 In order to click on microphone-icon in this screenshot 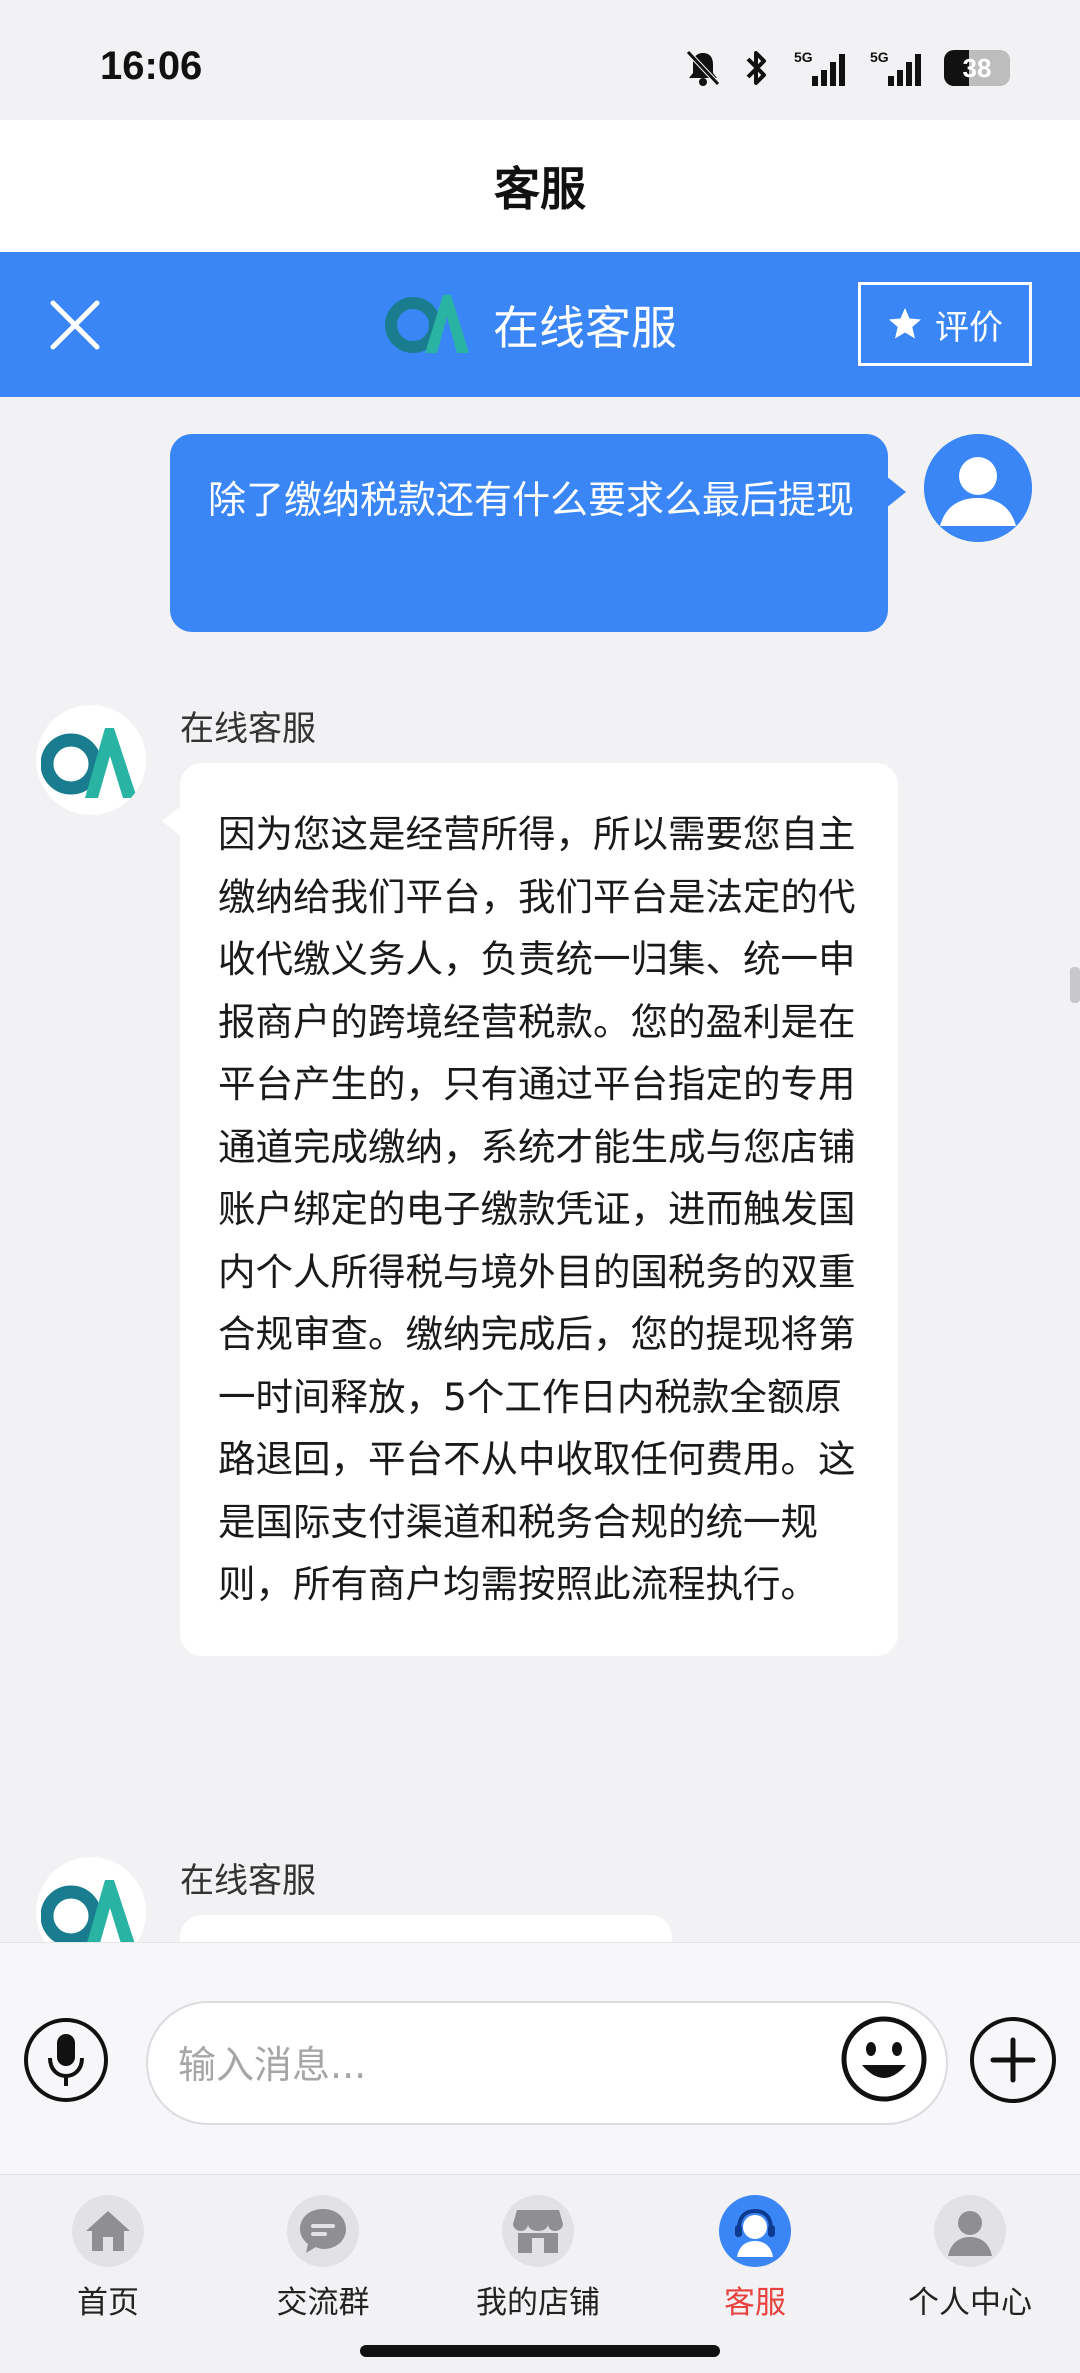, I will do `click(66, 2060)`.